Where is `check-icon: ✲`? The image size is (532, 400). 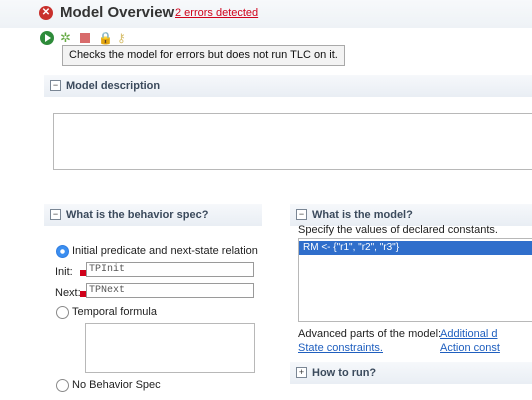
check-icon: ✲ is located at coordinates (67, 38).